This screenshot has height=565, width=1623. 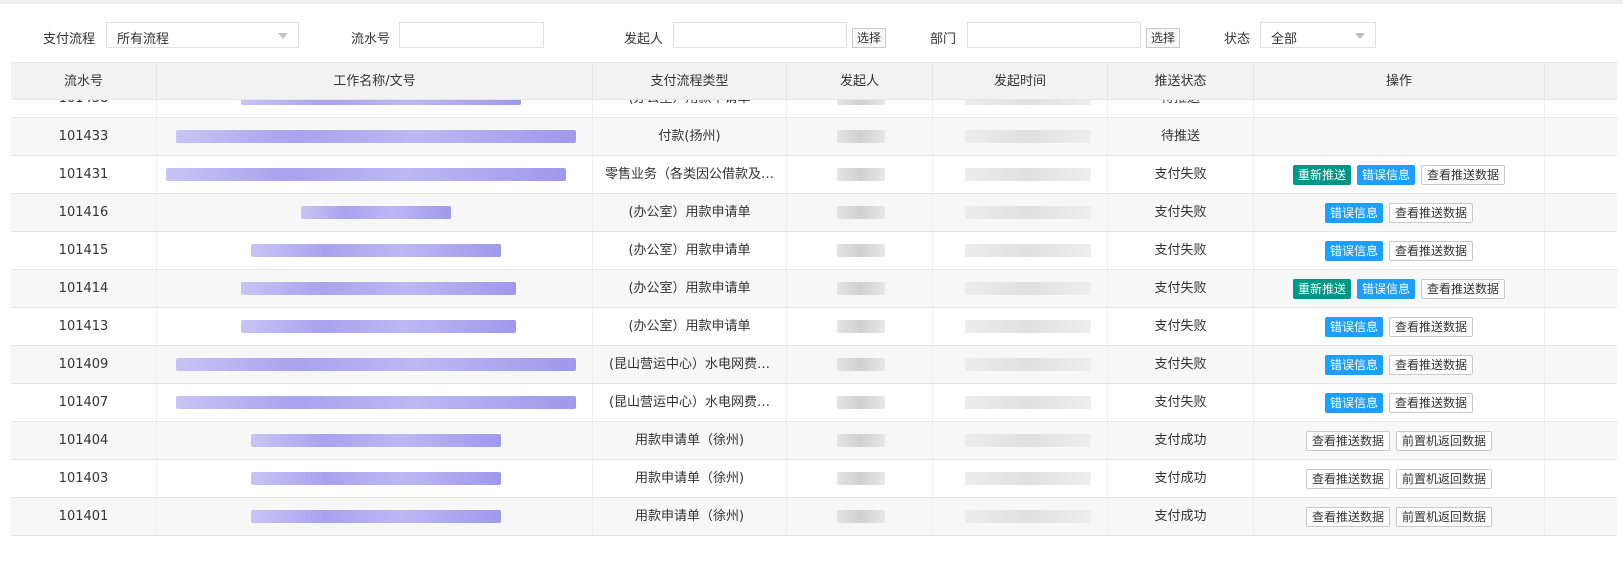 I want to click on serial-input, so click(x=471, y=35).